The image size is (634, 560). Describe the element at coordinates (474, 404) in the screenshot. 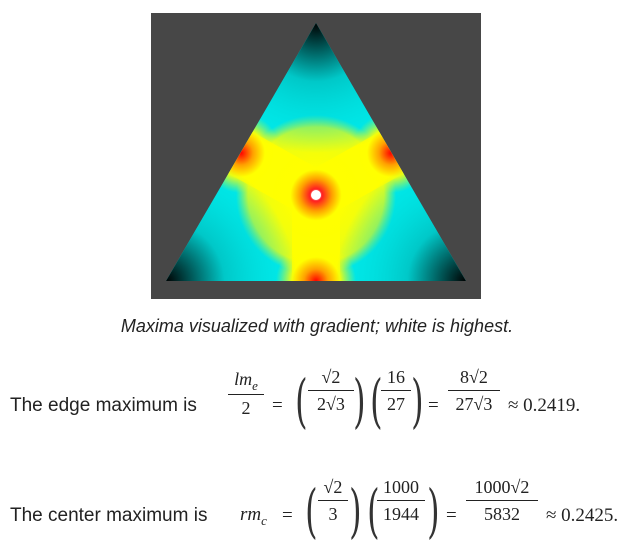

I see `edge-f3-denominator: 27√3` at that location.